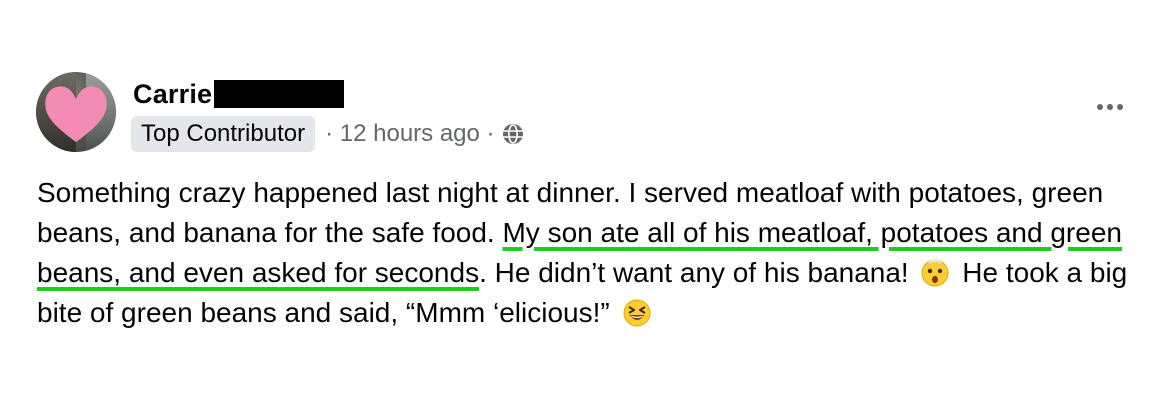  What do you see at coordinates (636, 313) in the screenshot?
I see `grinning-squinting-face-emoji-icon` at bounding box center [636, 313].